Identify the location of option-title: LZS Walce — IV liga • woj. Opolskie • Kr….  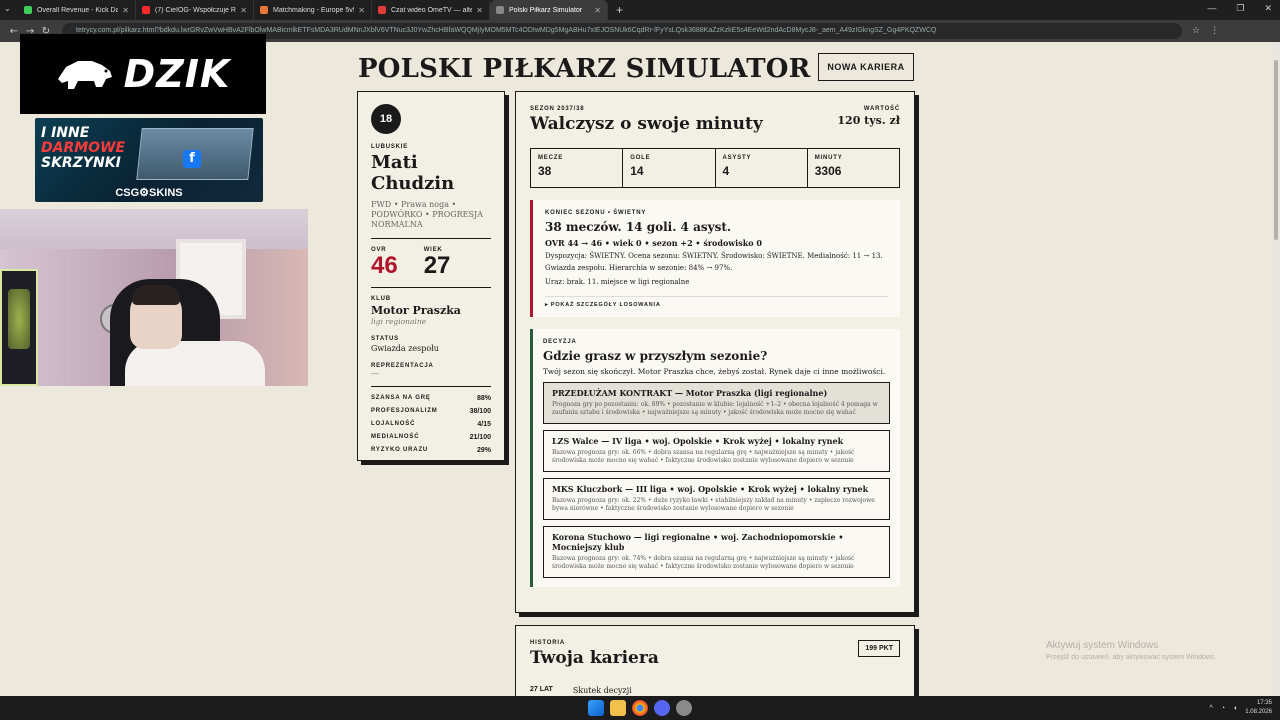
(698, 441).